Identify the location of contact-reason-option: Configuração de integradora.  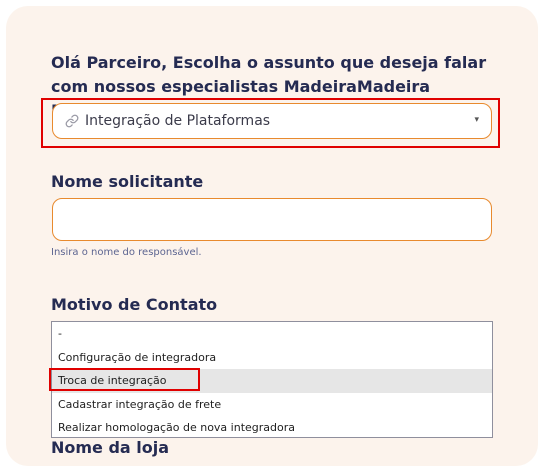
(272, 358).